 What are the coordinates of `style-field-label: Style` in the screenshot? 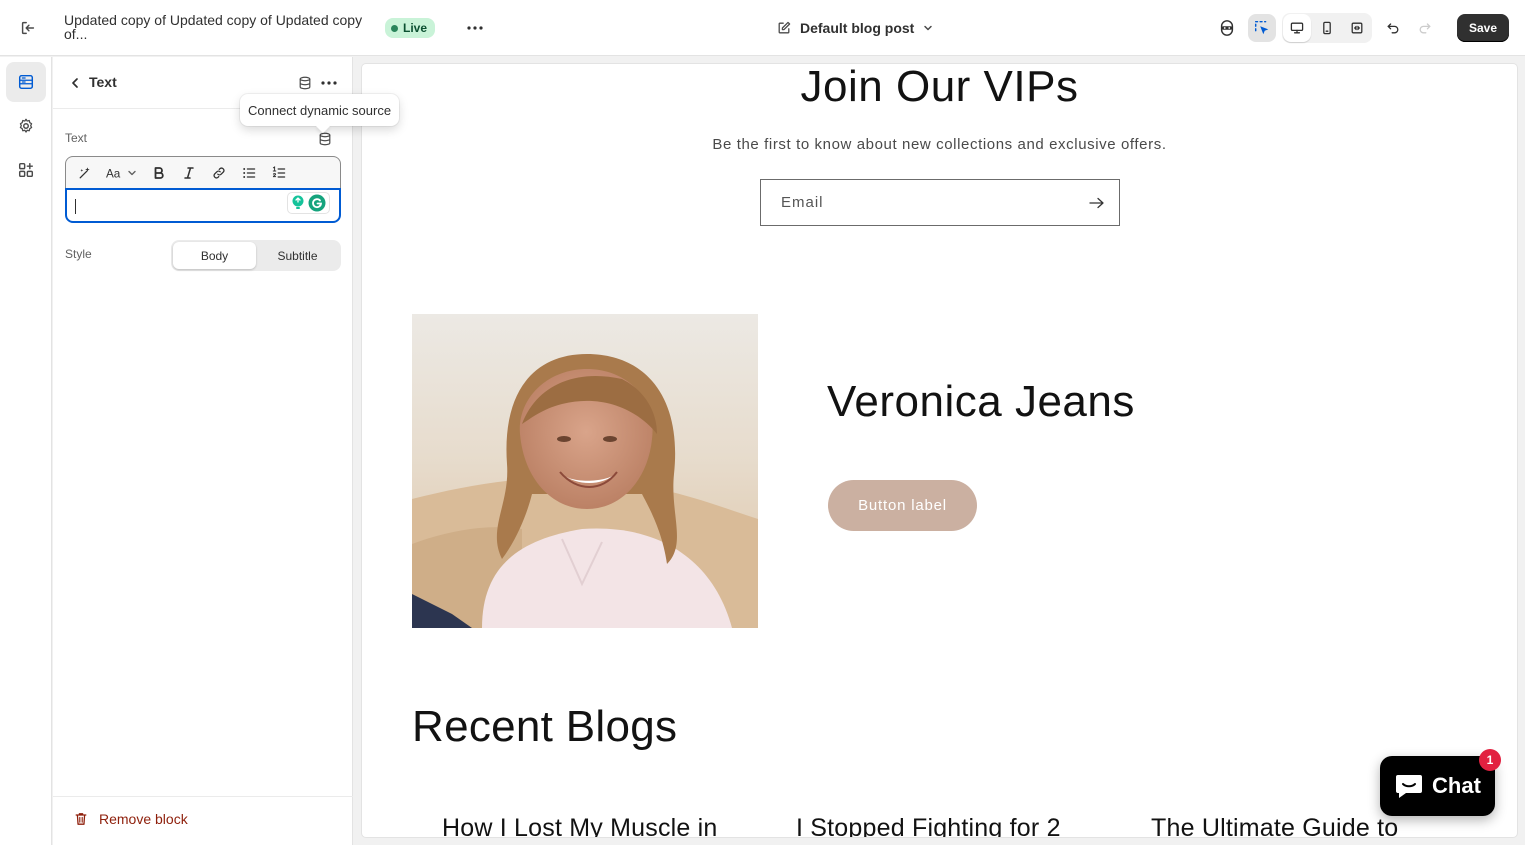 It's located at (78, 254).